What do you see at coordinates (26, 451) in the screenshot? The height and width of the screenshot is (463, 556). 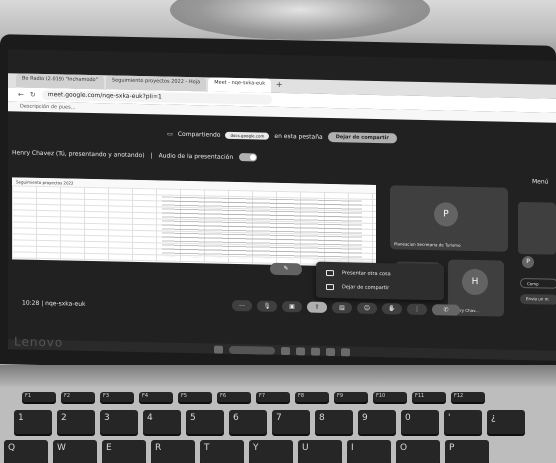 I see `key: Q` at bounding box center [26, 451].